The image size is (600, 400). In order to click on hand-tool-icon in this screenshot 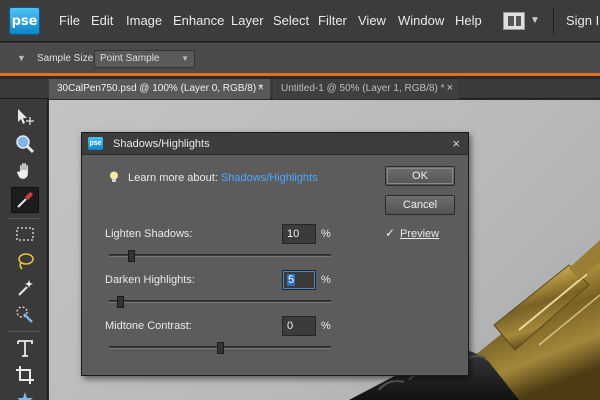, I will do `click(25, 171)`.